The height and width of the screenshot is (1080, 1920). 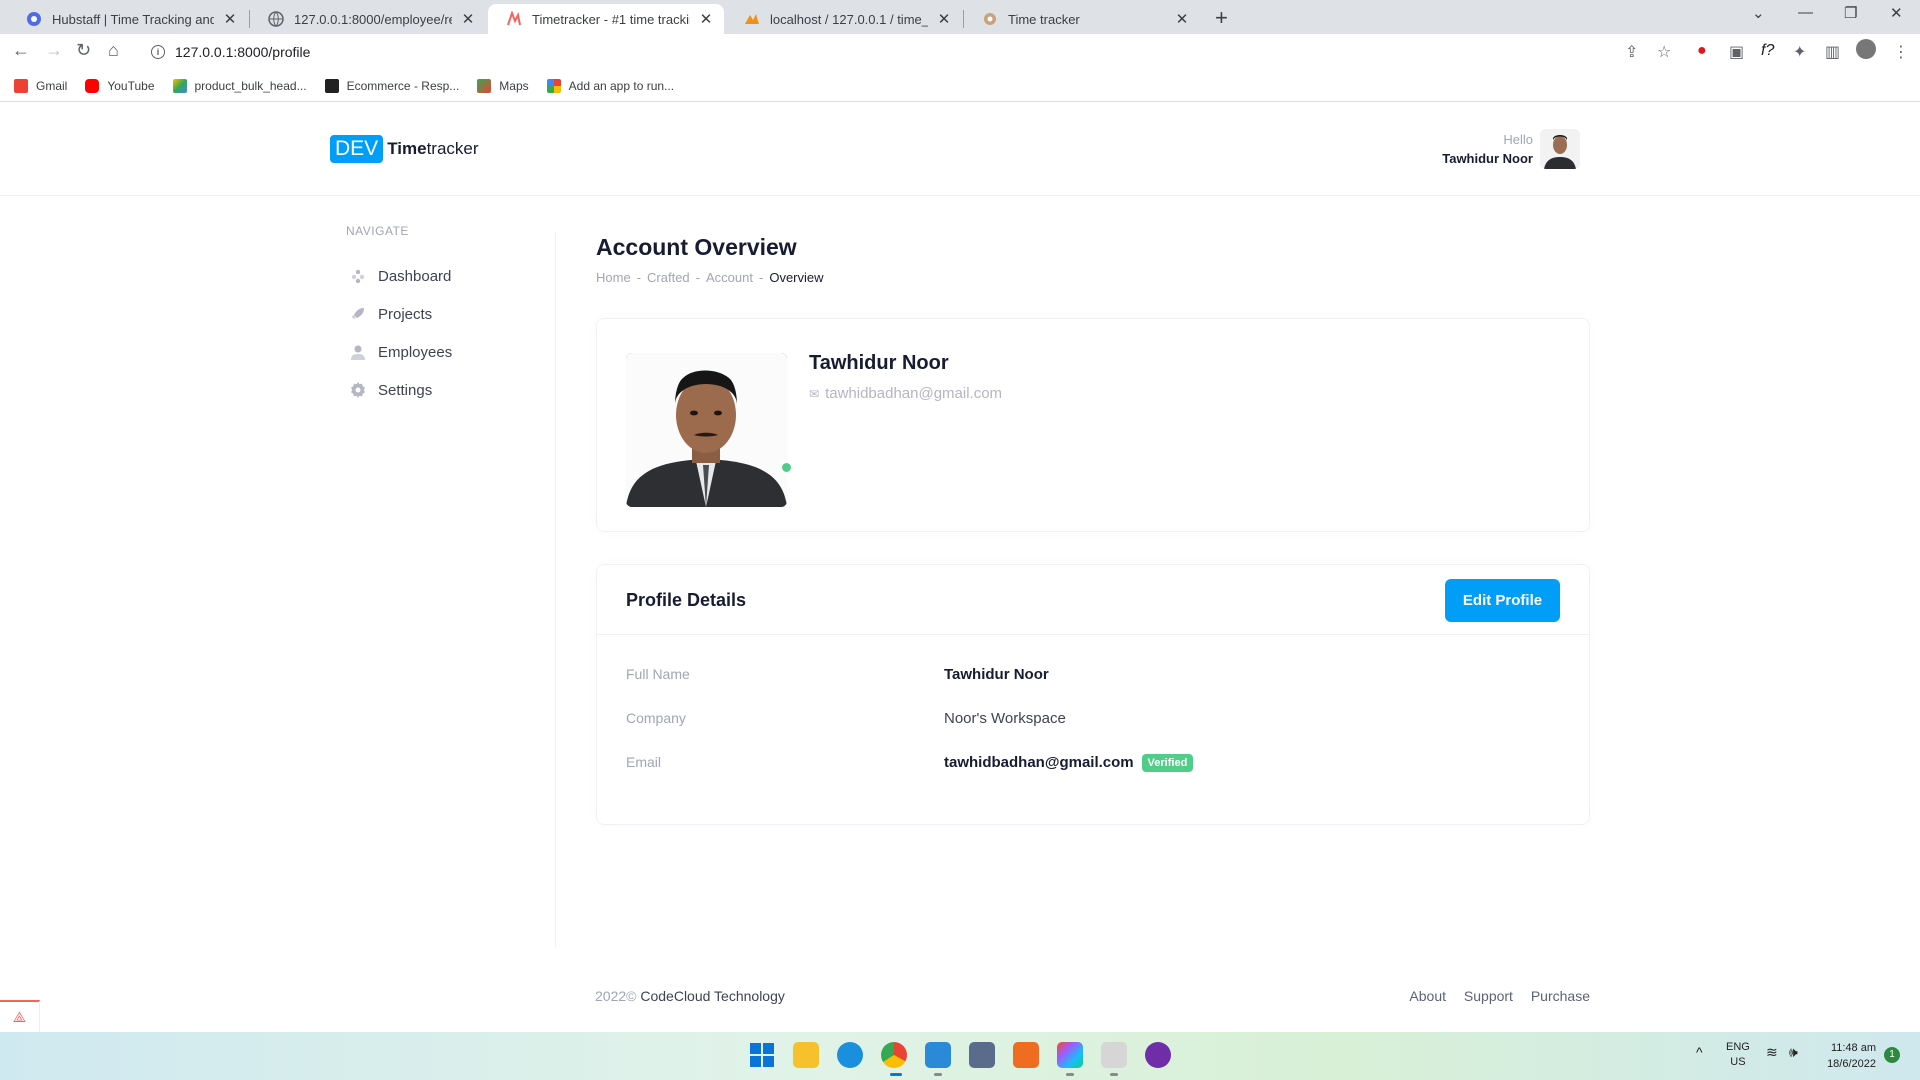 What do you see at coordinates (900, 52) in the screenshot?
I see `address-bar: i 127.0.0.1:8000/profile` at bounding box center [900, 52].